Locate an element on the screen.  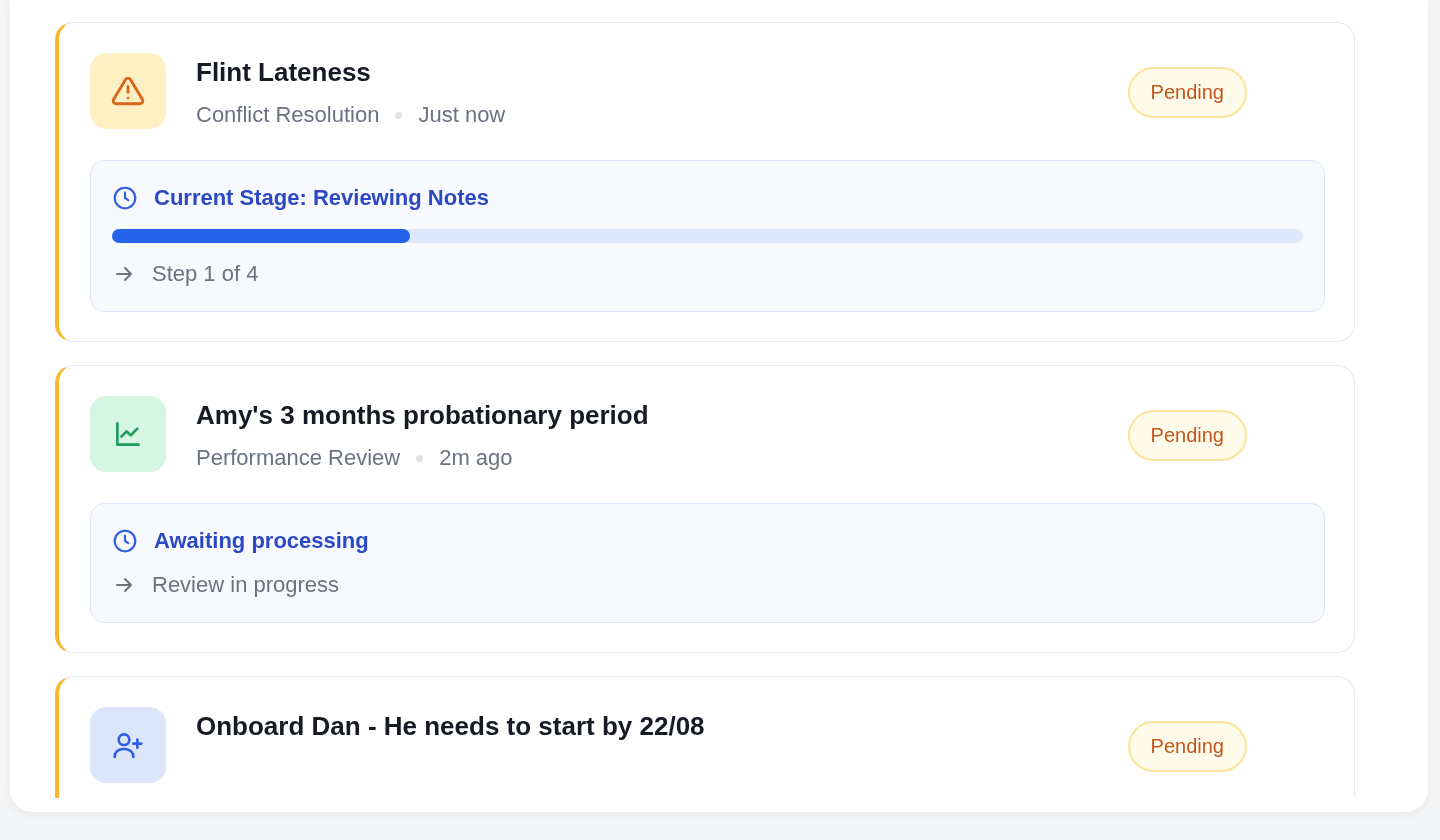
stage-note: Review in progress is located at coordinates (246, 585).